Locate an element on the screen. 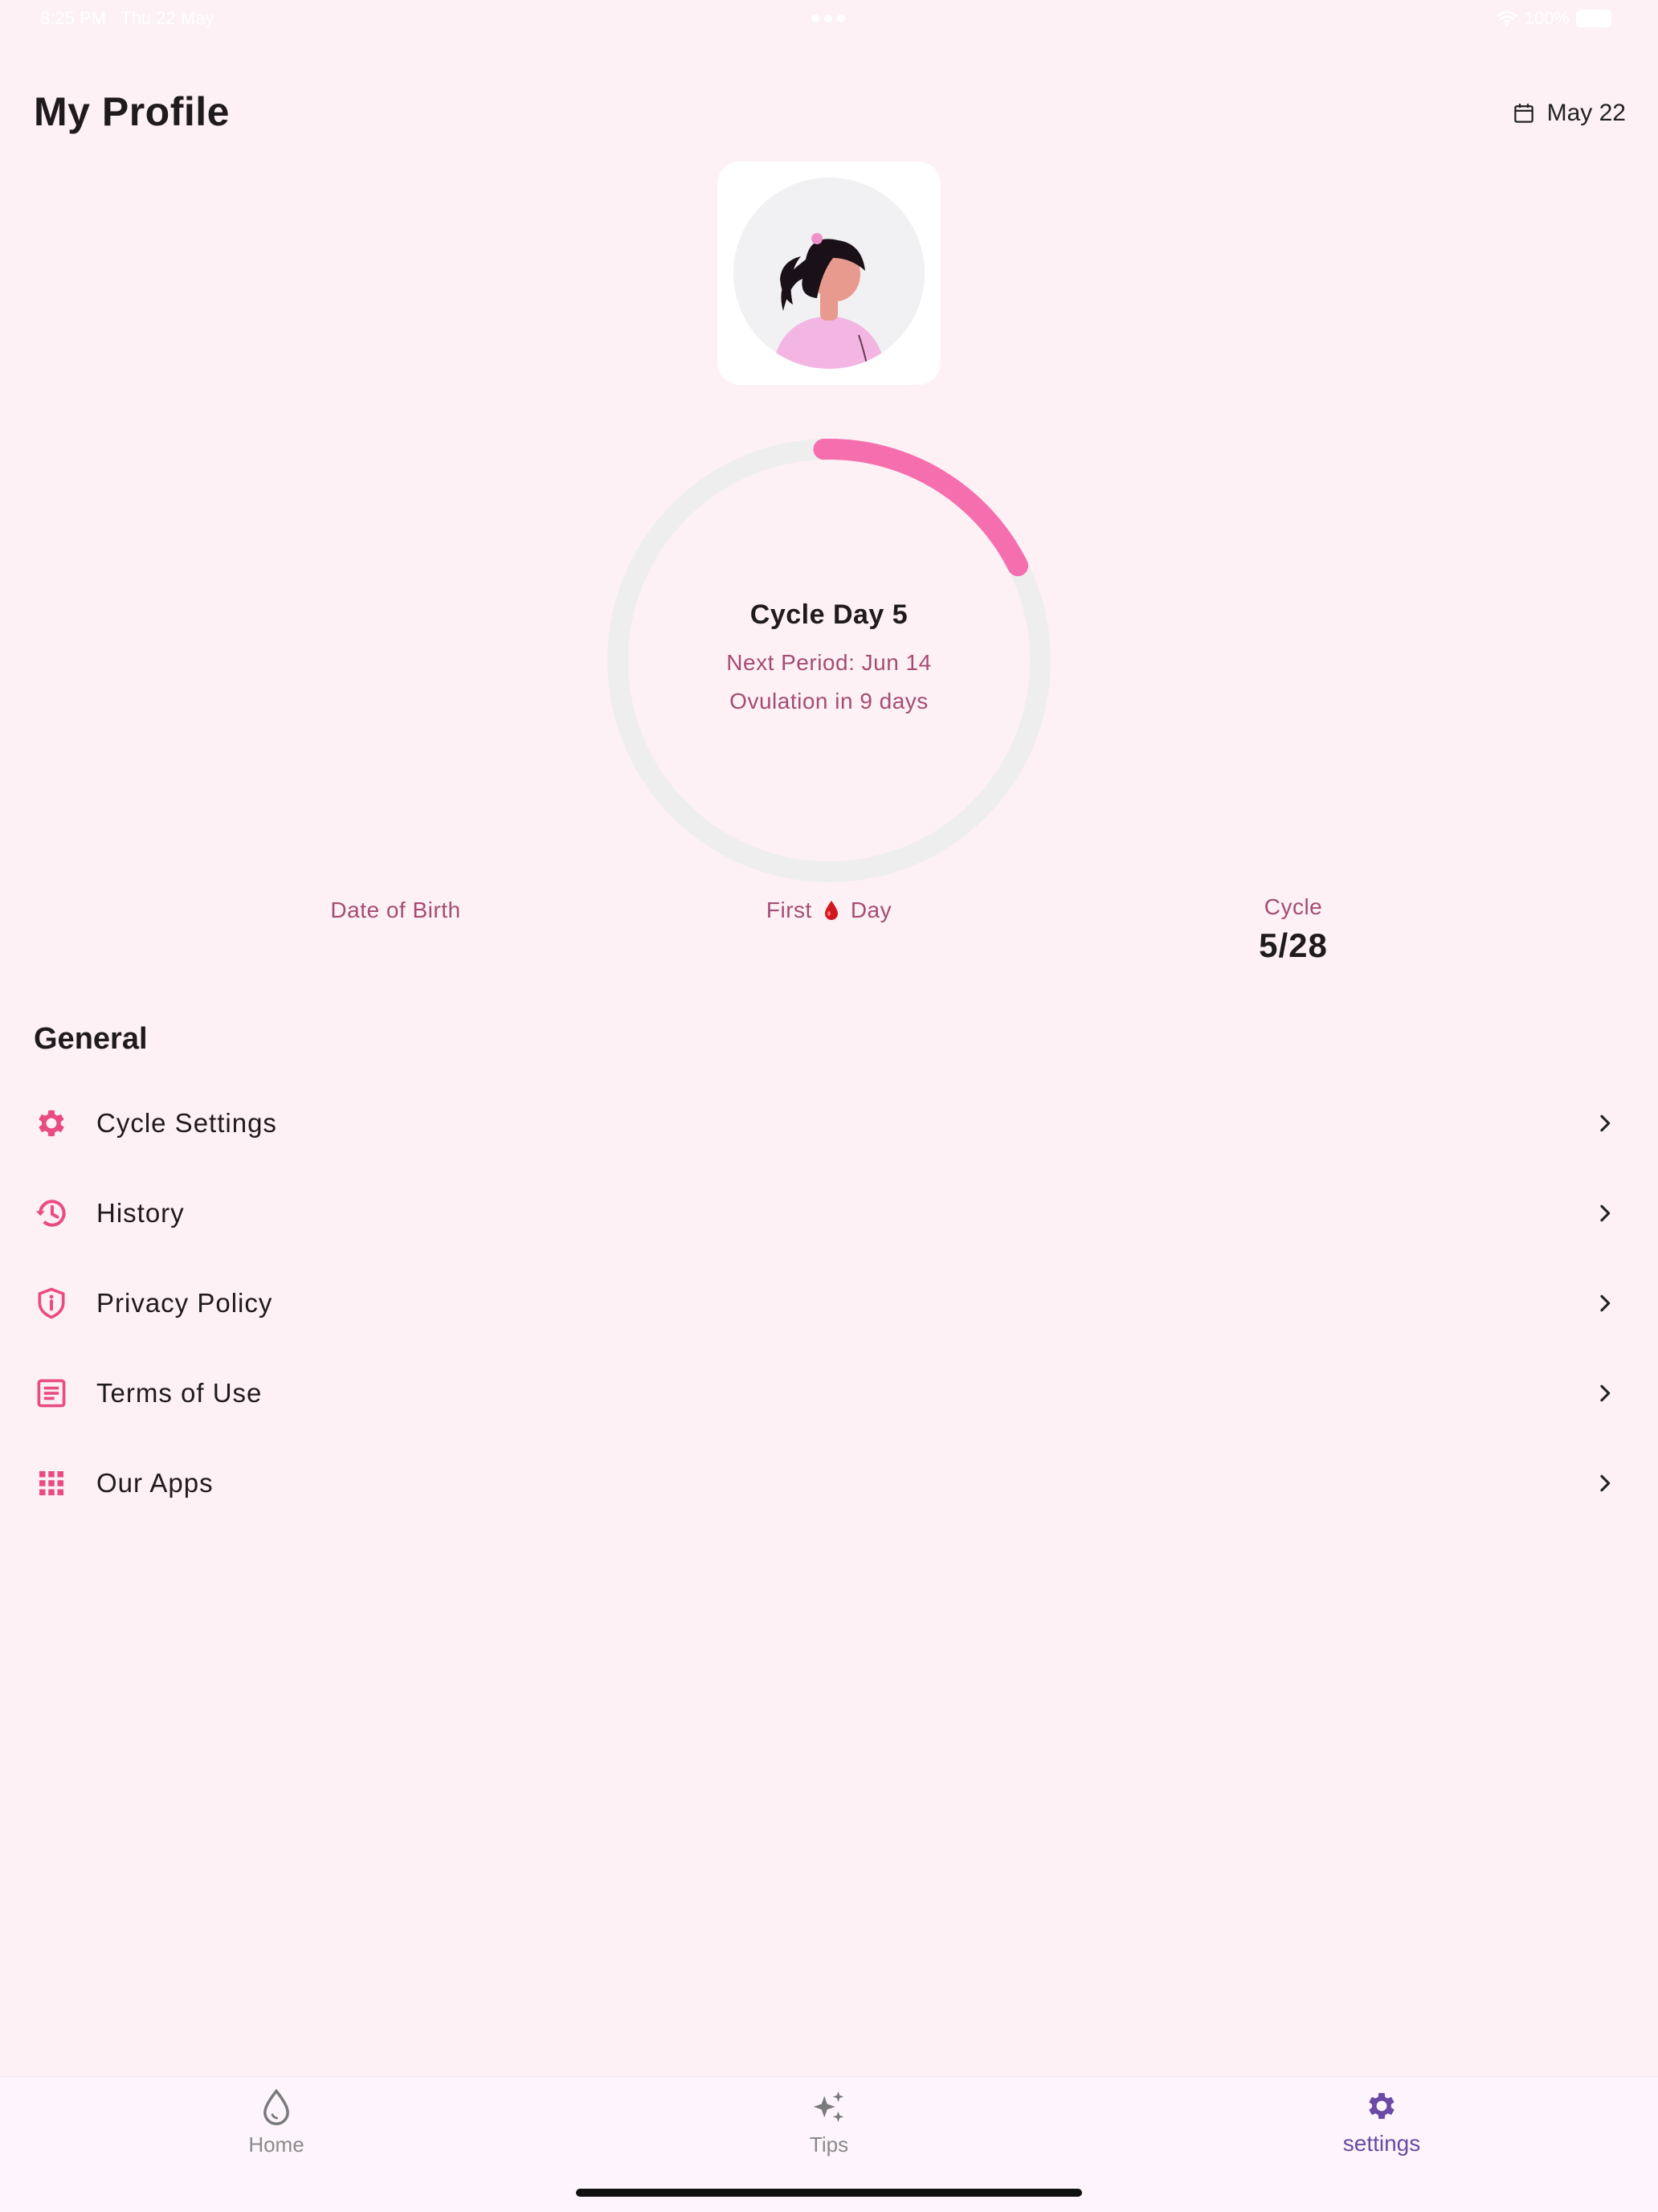  calendar-icon is located at coordinates (1523, 114).